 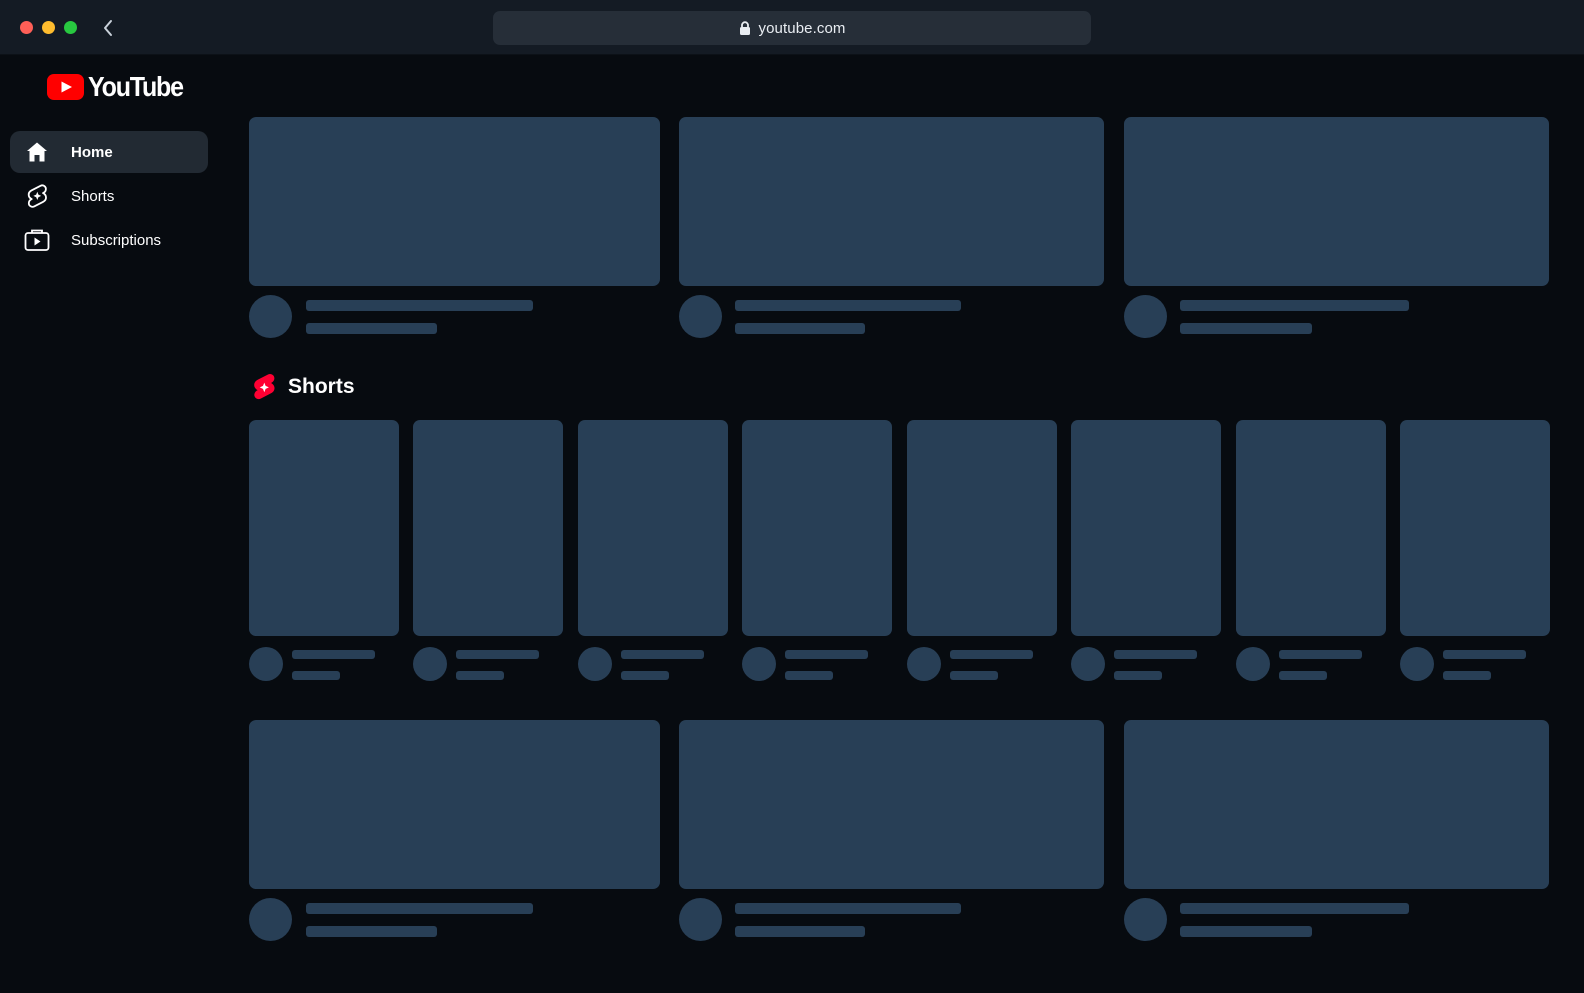 What do you see at coordinates (264, 386) in the screenshot?
I see `shorts-logo-icon` at bounding box center [264, 386].